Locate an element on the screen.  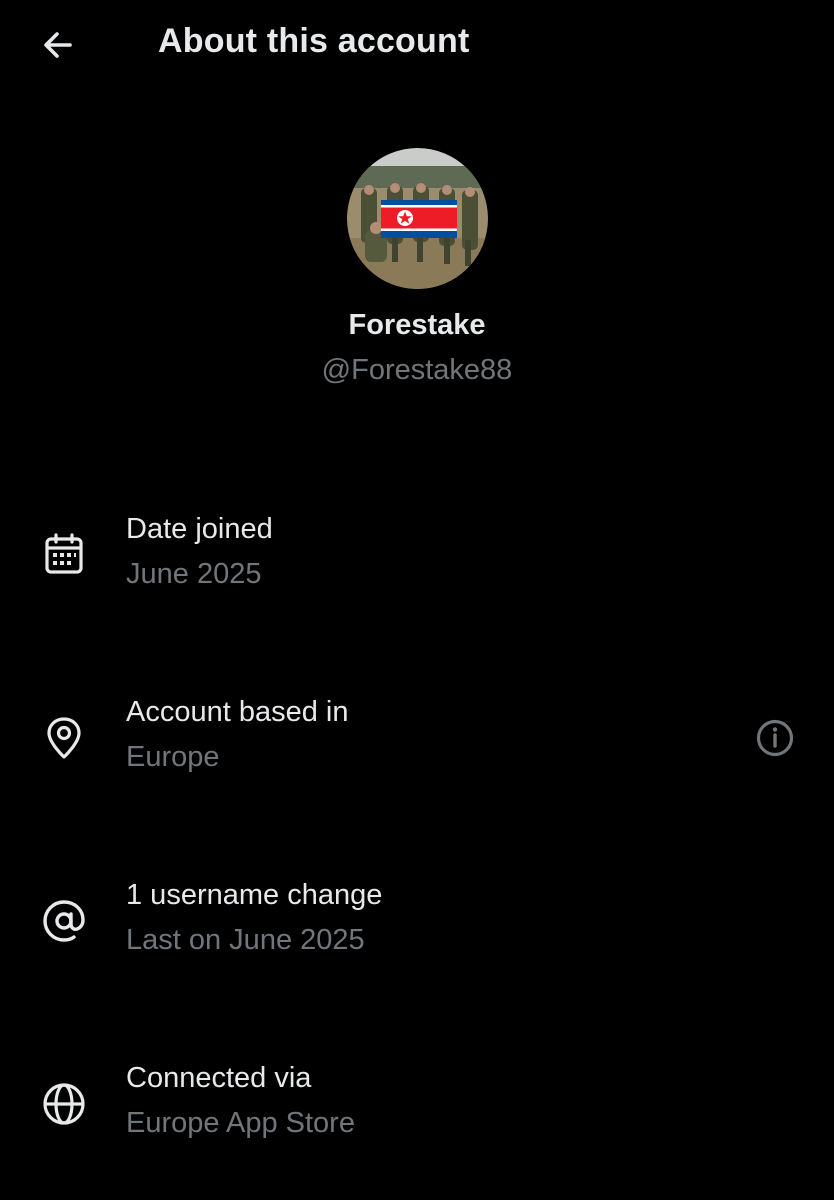
row-title: 1 username change is located at coordinates (254, 895).